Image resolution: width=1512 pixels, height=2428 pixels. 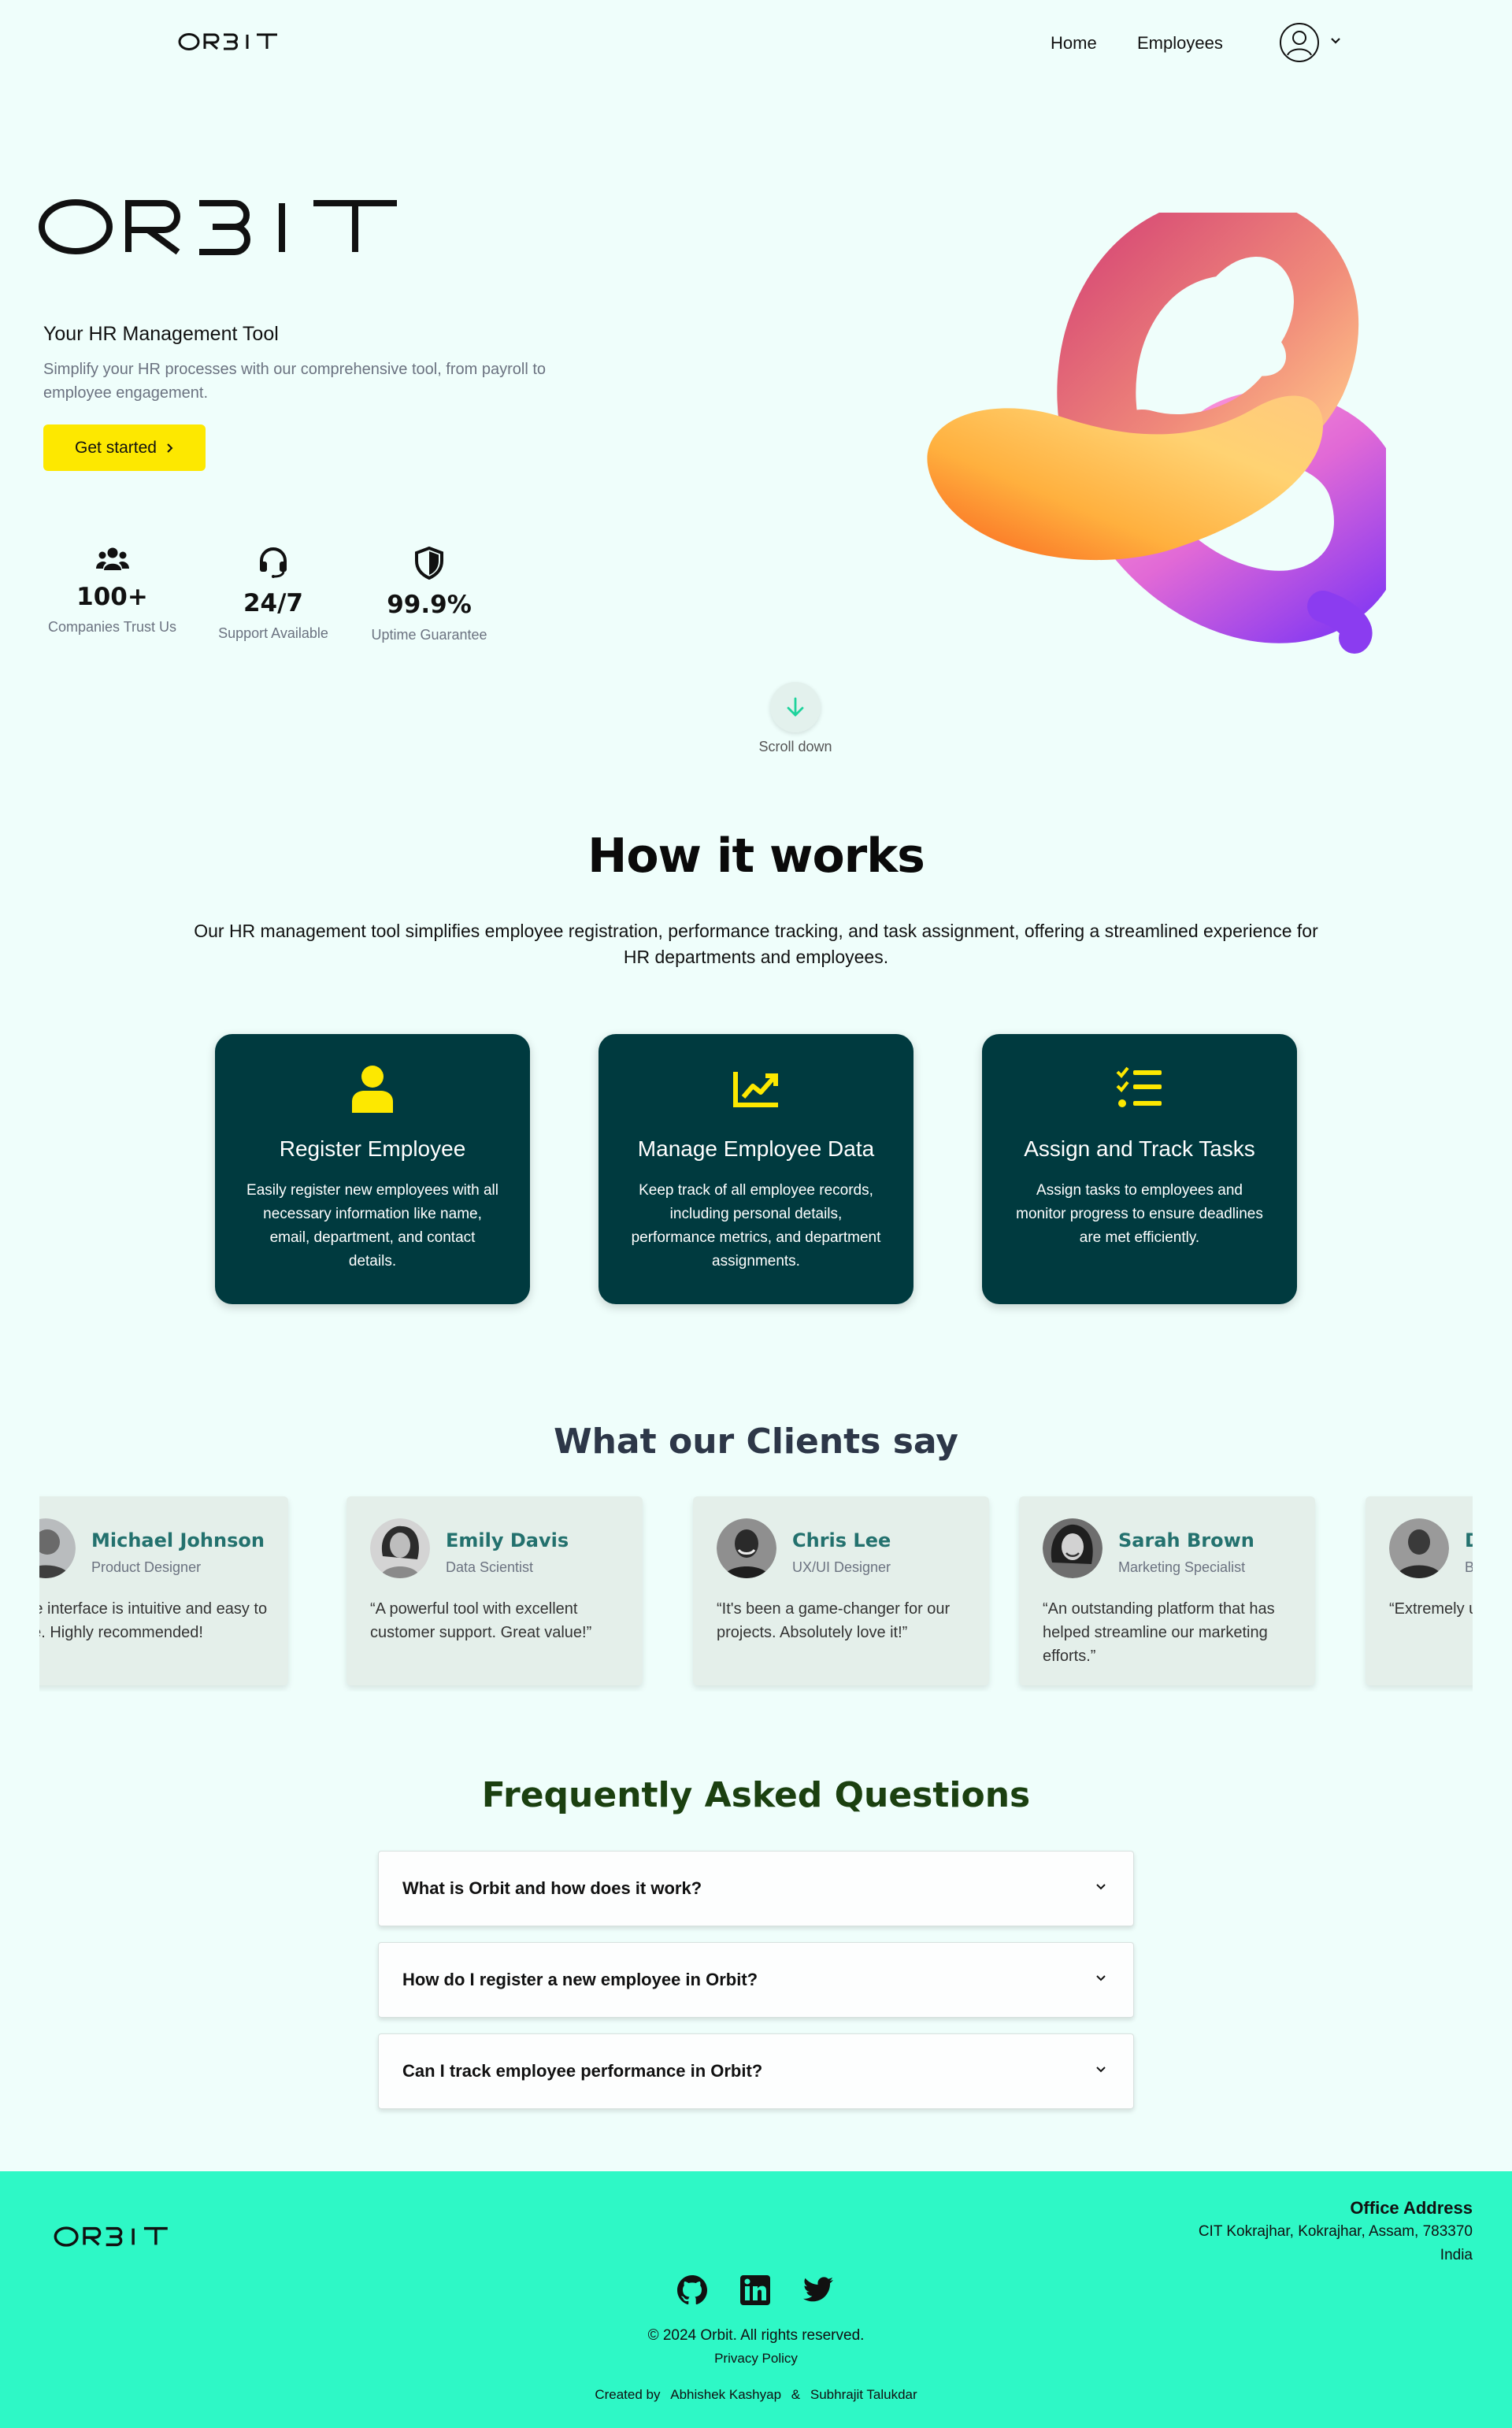 What do you see at coordinates (692, 2290) in the screenshot?
I see `github-icon` at bounding box center [692, 2290].